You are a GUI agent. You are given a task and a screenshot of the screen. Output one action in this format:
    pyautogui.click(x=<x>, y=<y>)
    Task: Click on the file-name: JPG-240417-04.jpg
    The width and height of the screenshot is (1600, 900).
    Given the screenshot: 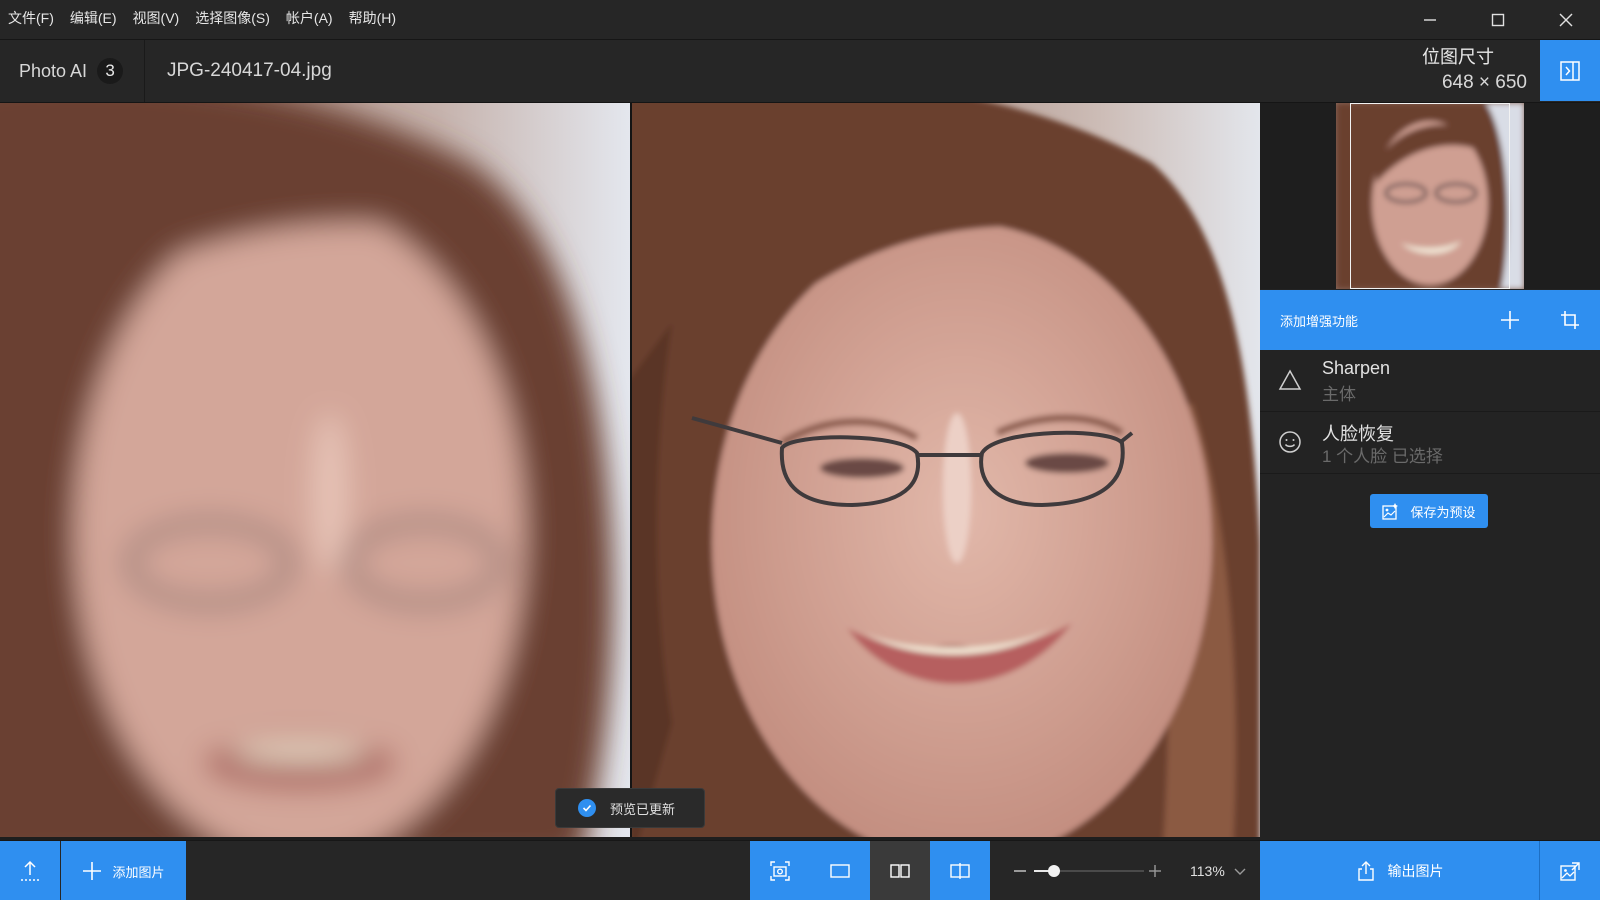 What is the action you would take?
    pyautogui.click(x=249, y=70)
    